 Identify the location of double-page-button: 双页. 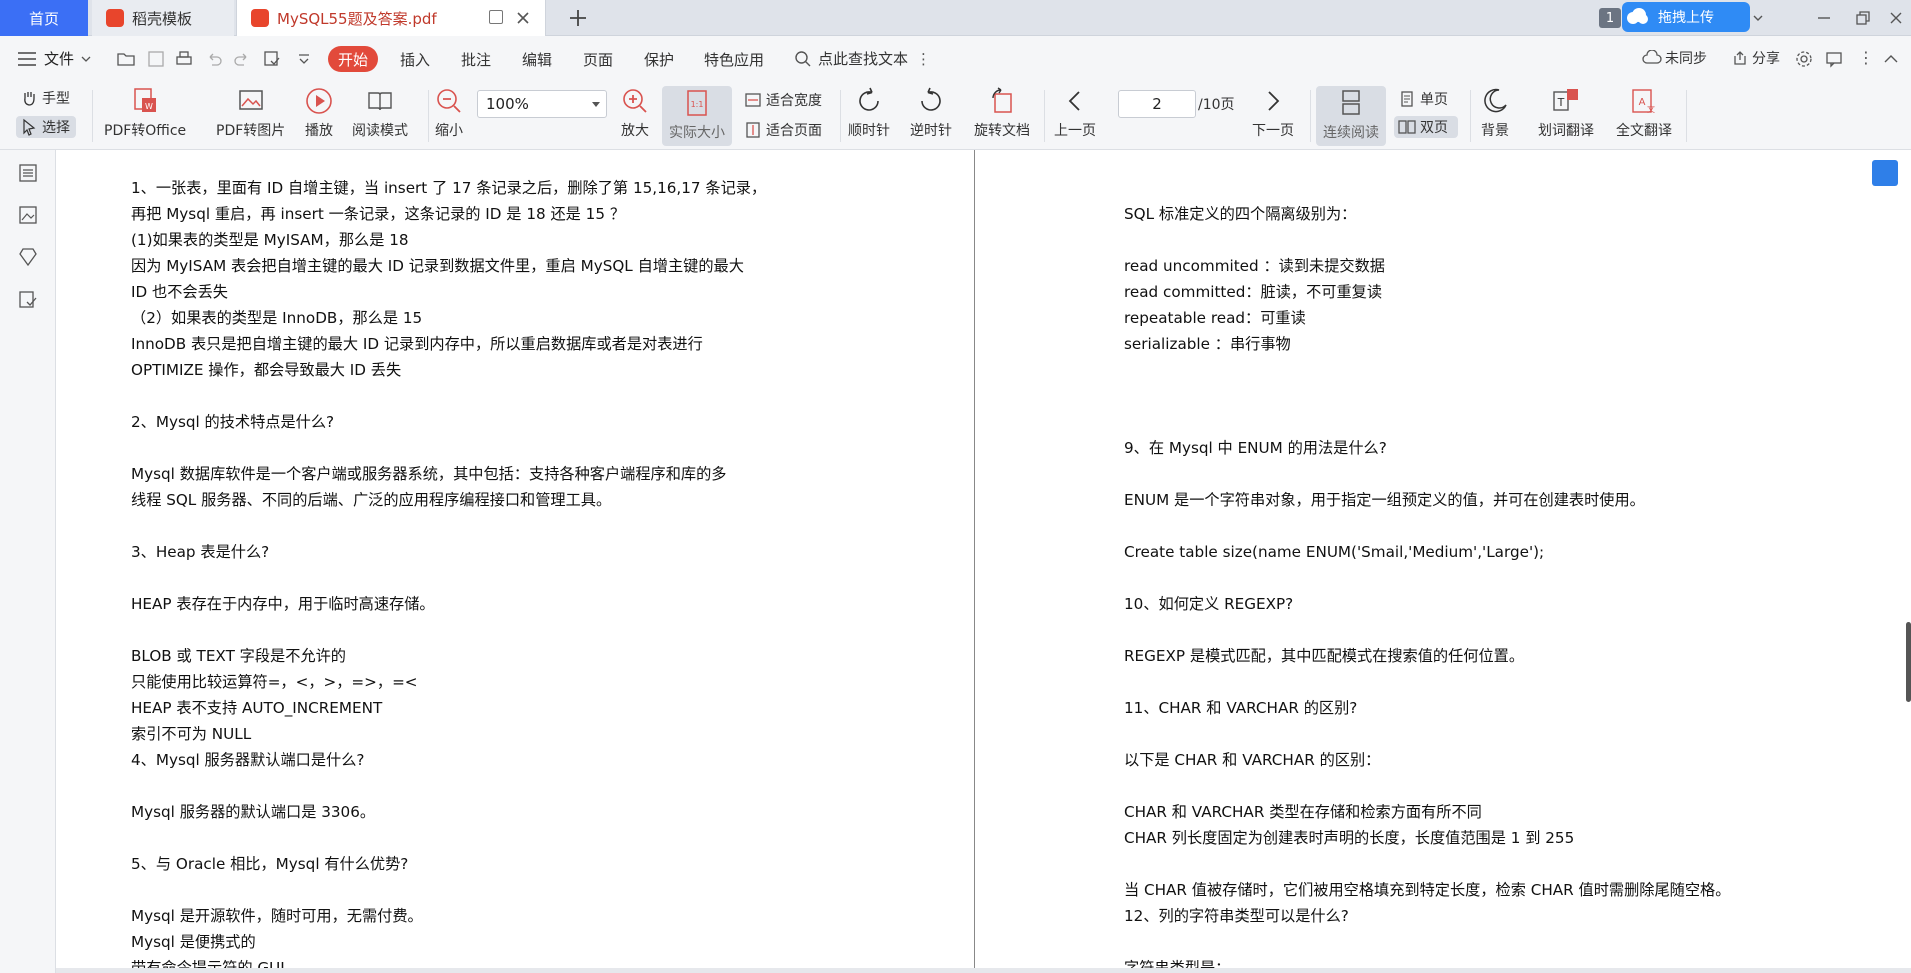
(1426, 127).